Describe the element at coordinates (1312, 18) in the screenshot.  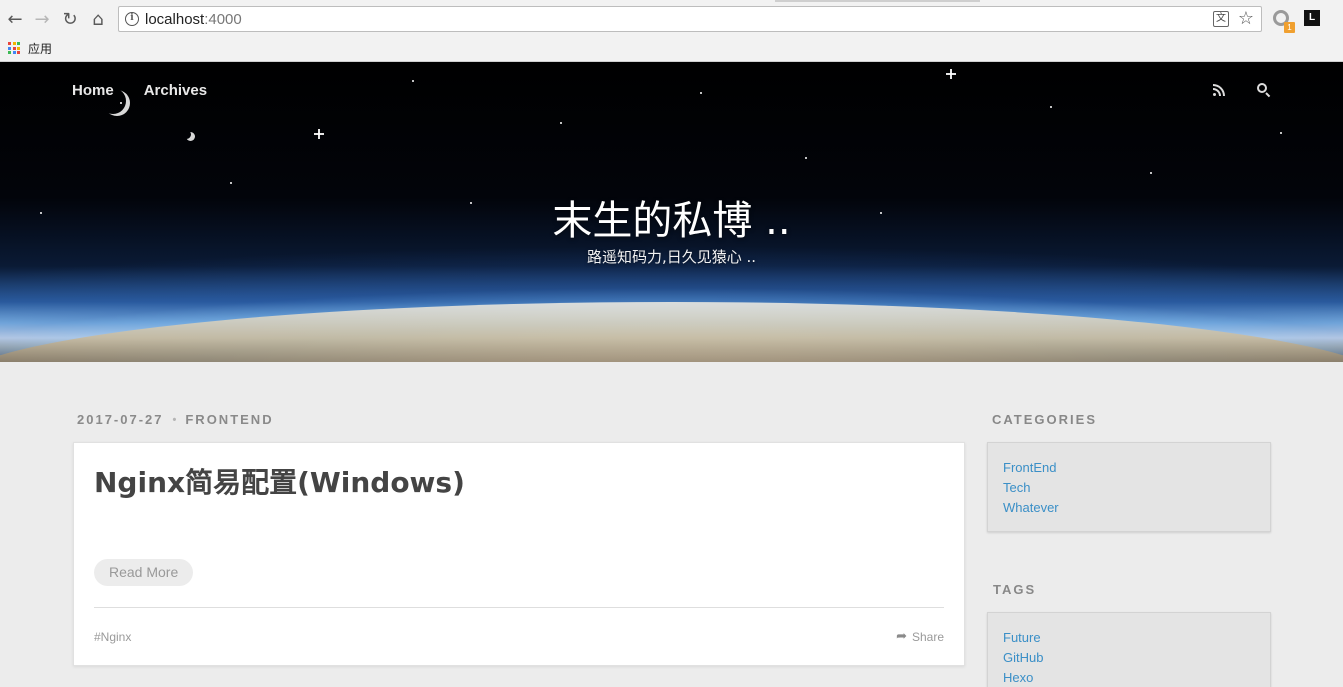
I see `extension-l-icon: L` at that location.